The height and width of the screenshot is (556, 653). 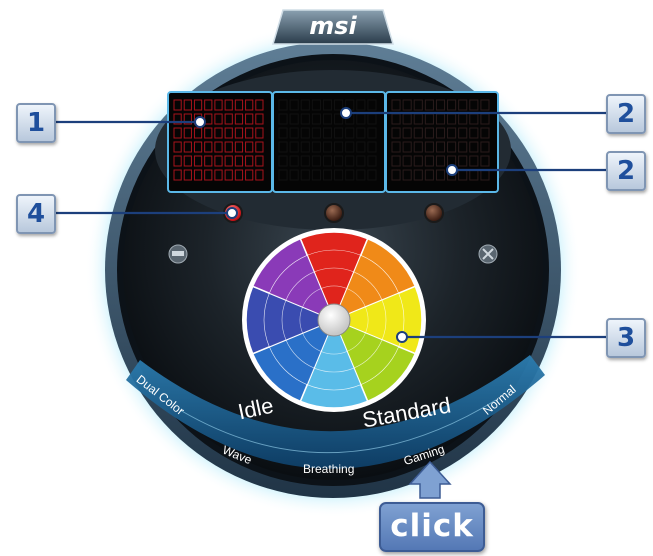 What do you see at coordinates (488, 254) in the screenshot?
I see `close-icon-button` at bounding box center [488, 254].